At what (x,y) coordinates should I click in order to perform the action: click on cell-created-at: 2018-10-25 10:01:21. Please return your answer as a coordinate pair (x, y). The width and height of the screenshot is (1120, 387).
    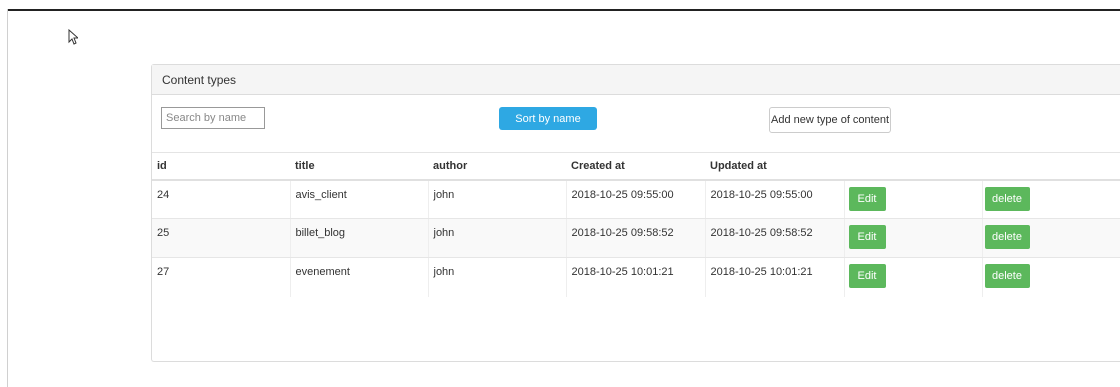
    Looking at the image, I should click on (636, 277).